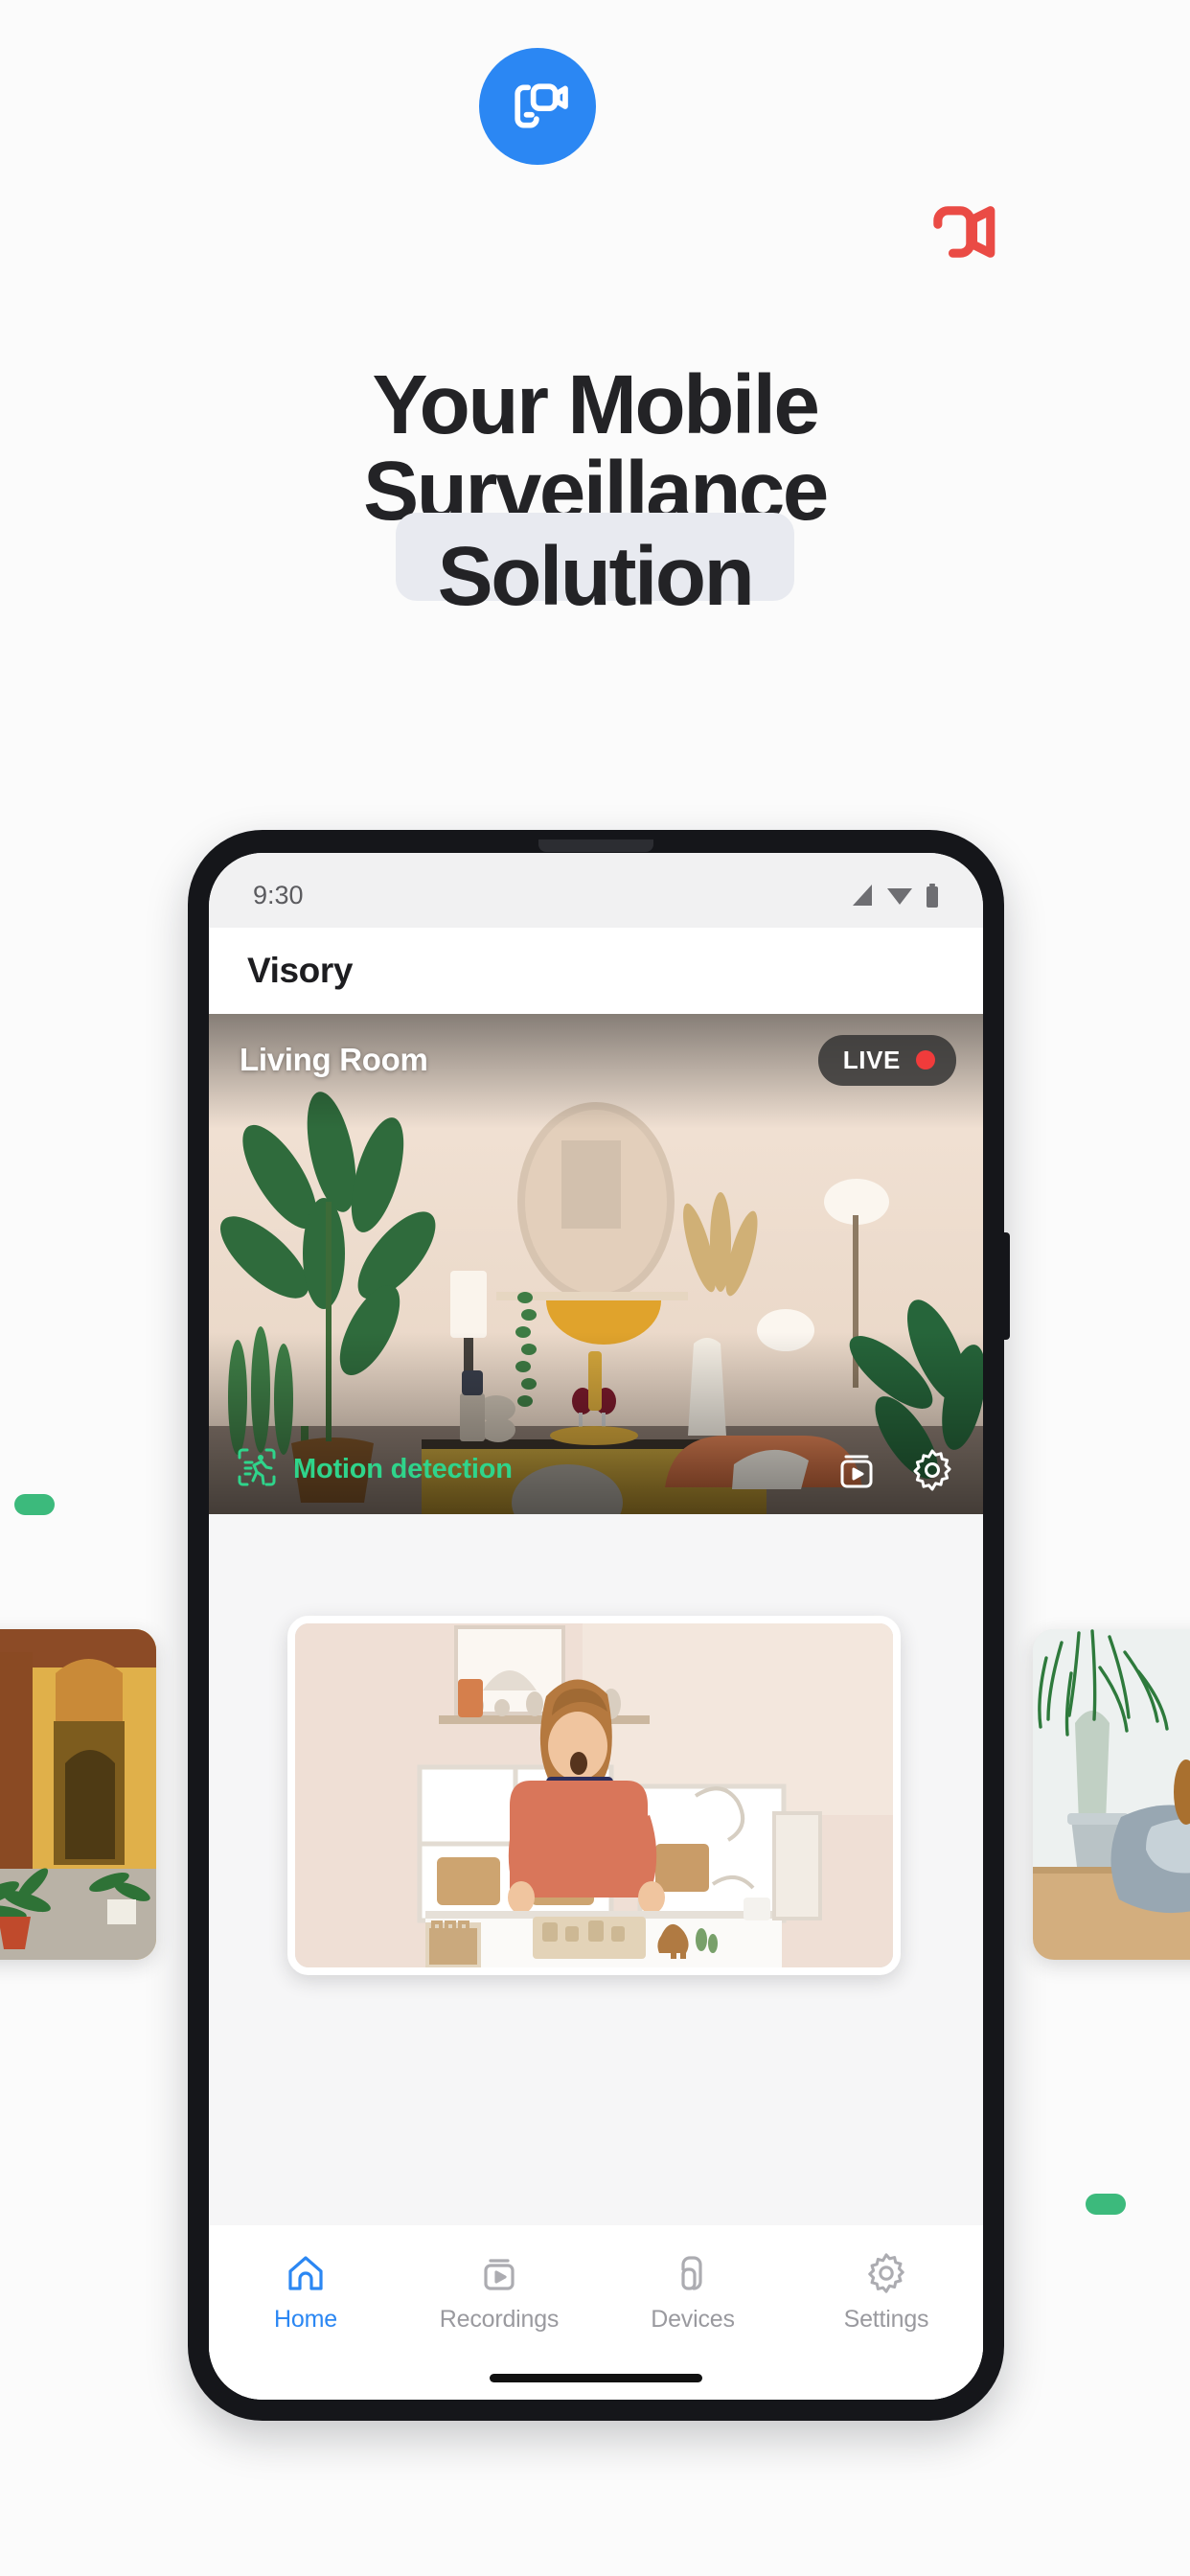  Describe the element at coordinates (305, 2319) in the screenshot. I see `nav-label-home: Home` at that location.